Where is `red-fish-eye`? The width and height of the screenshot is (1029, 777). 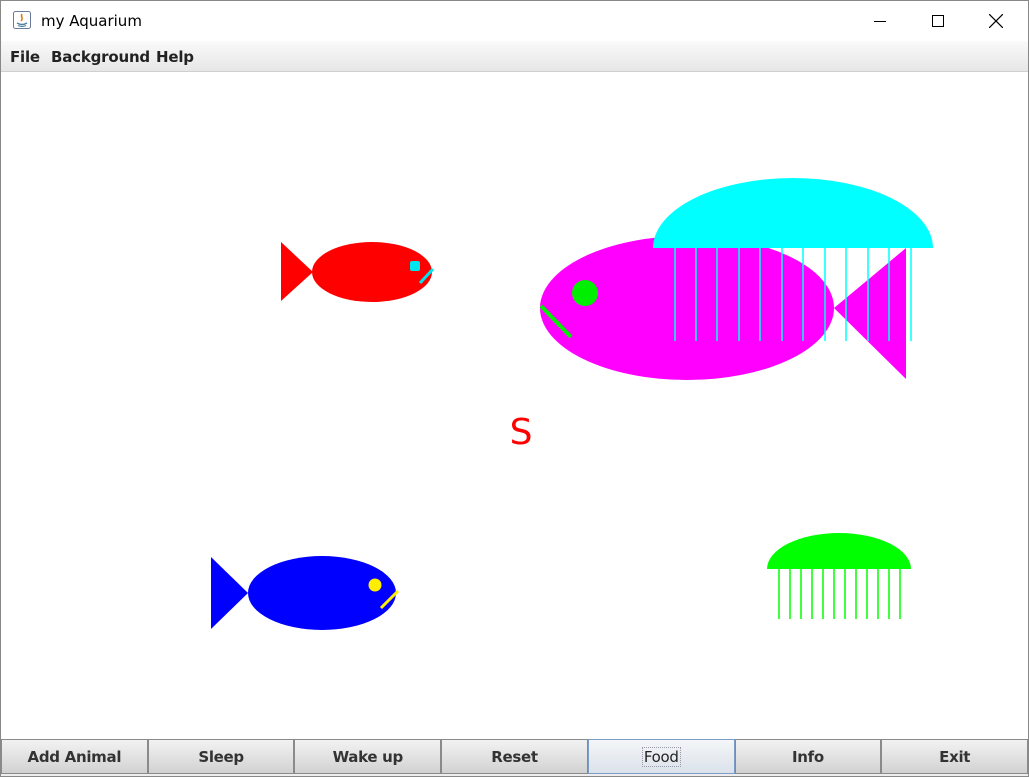 red-fish-eye is located at coordinates (415, 266).